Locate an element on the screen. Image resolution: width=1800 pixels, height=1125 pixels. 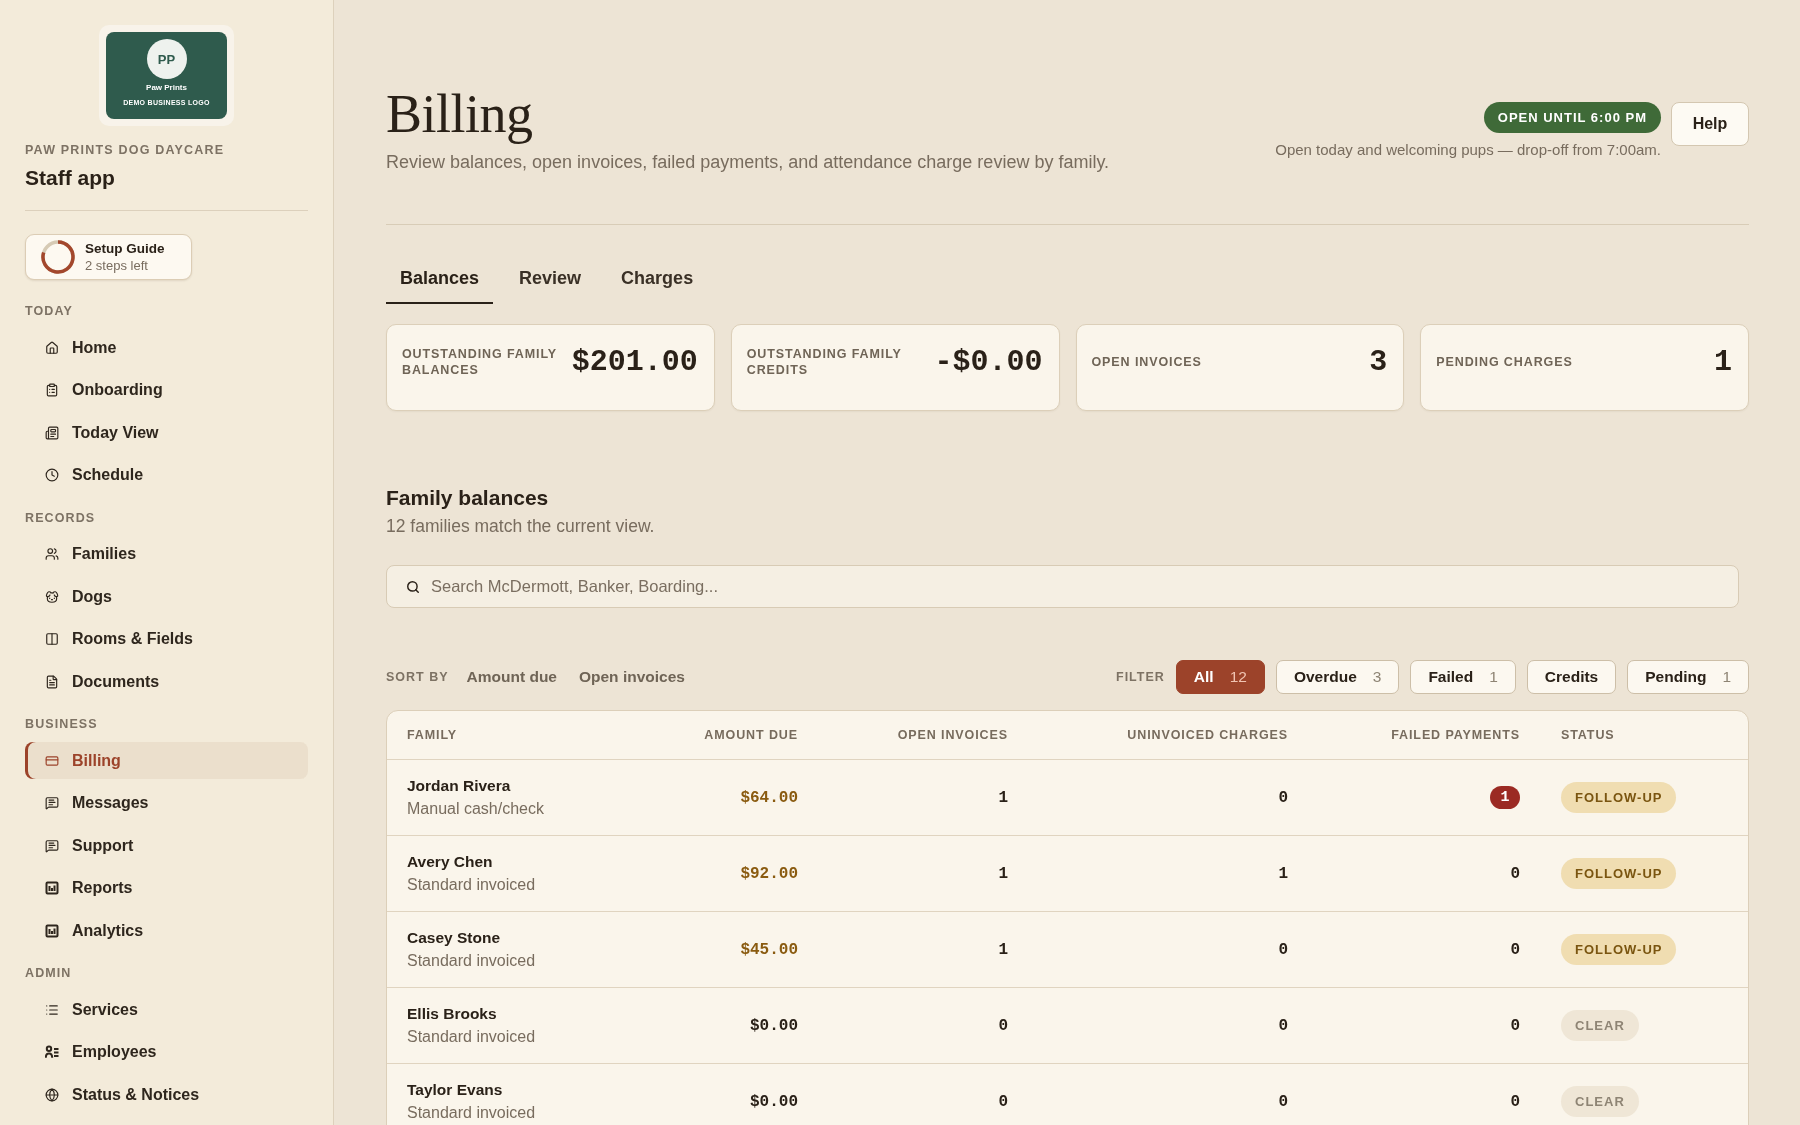
credit-card-icon is located at coordinates (52, 760).